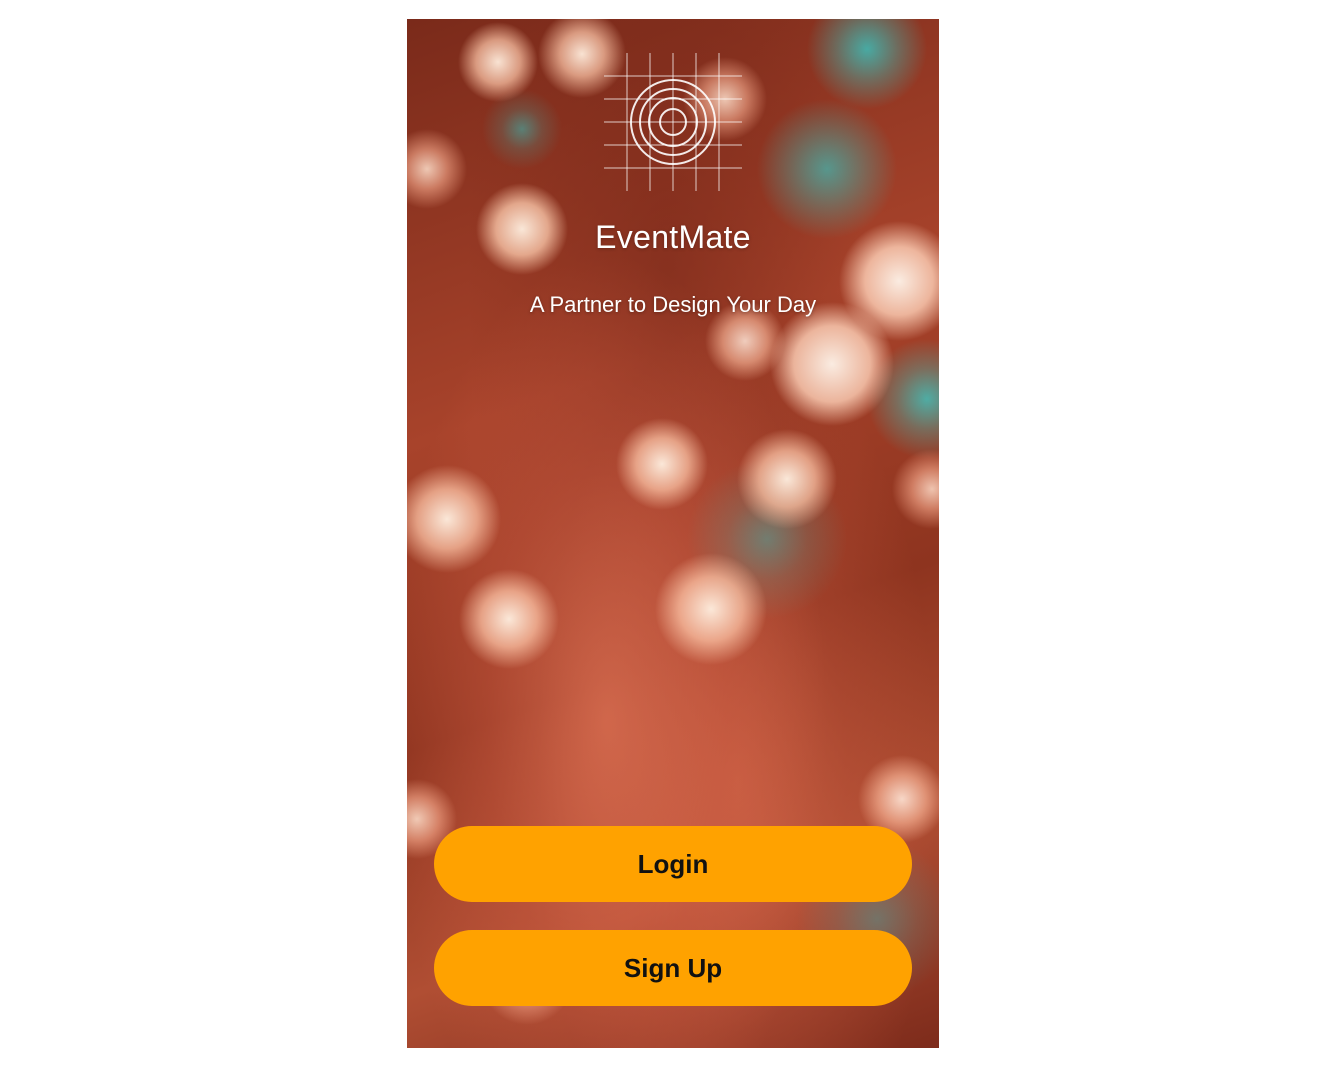 This screenshot has width=1343, height=1075. What do you see at coordinates (673, 968) in the screenshot?
I see `signup-button: Sign Up` at bounding box center [673, 968].